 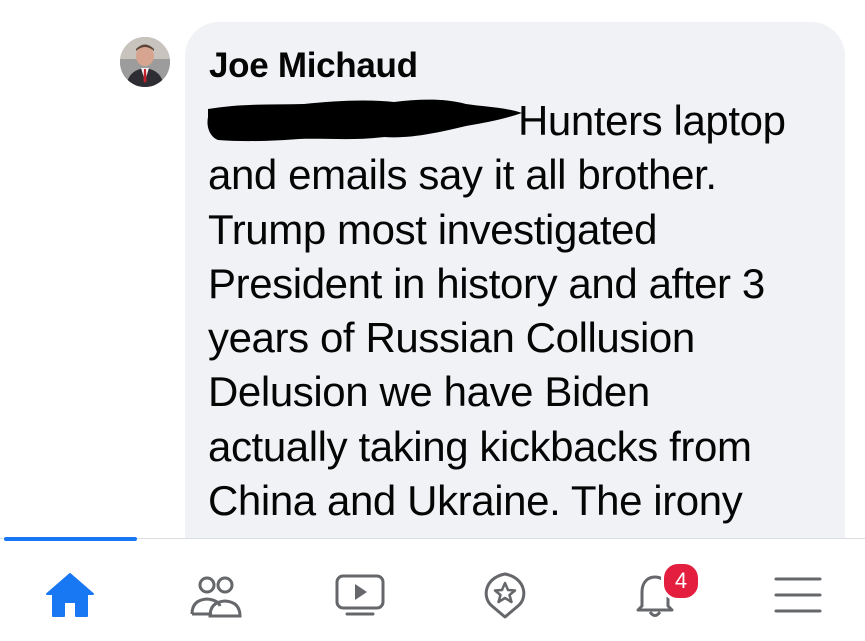 I want to click on tab-home, so click(x=70, y=595).